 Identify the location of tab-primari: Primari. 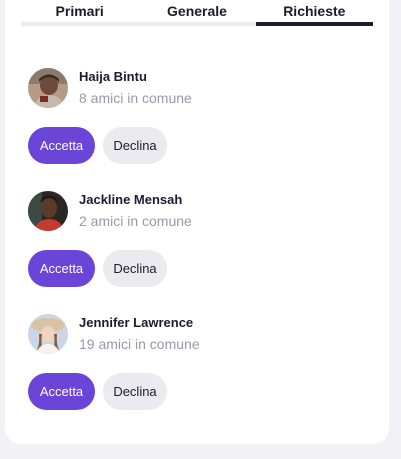
(79, 11).